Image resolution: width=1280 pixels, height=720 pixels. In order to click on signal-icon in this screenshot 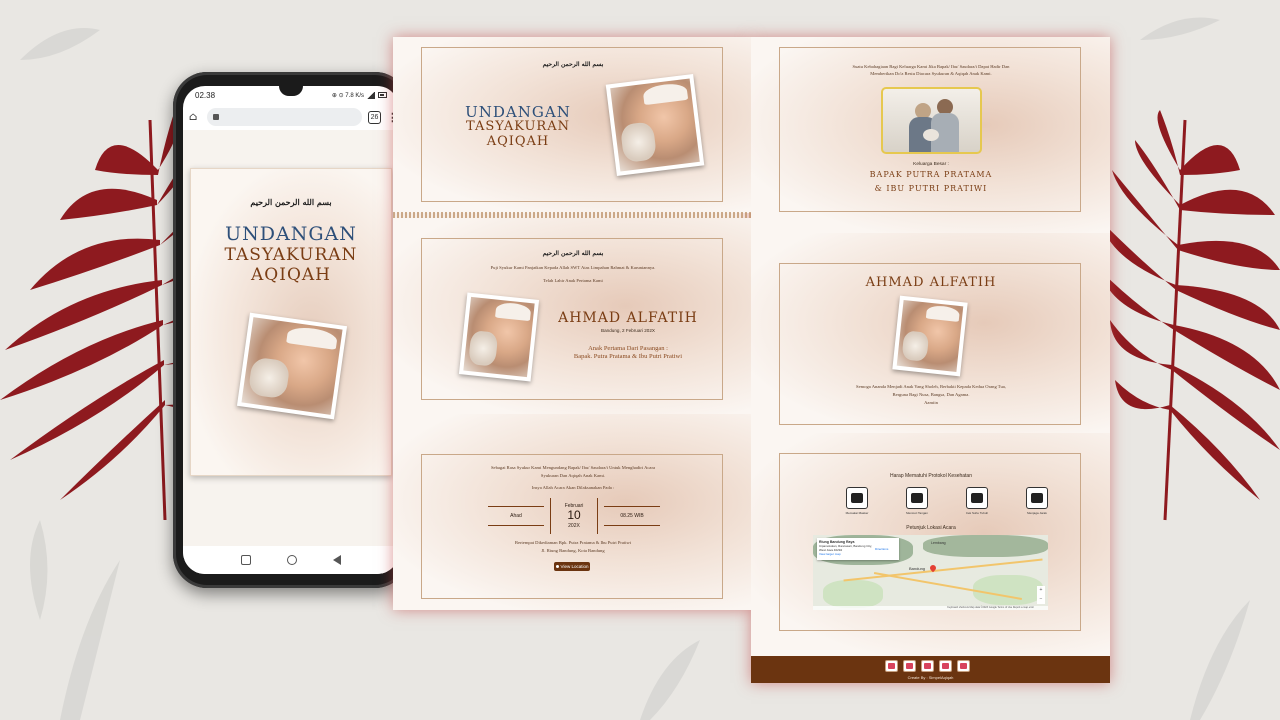, I will do `click(371, 95)`.